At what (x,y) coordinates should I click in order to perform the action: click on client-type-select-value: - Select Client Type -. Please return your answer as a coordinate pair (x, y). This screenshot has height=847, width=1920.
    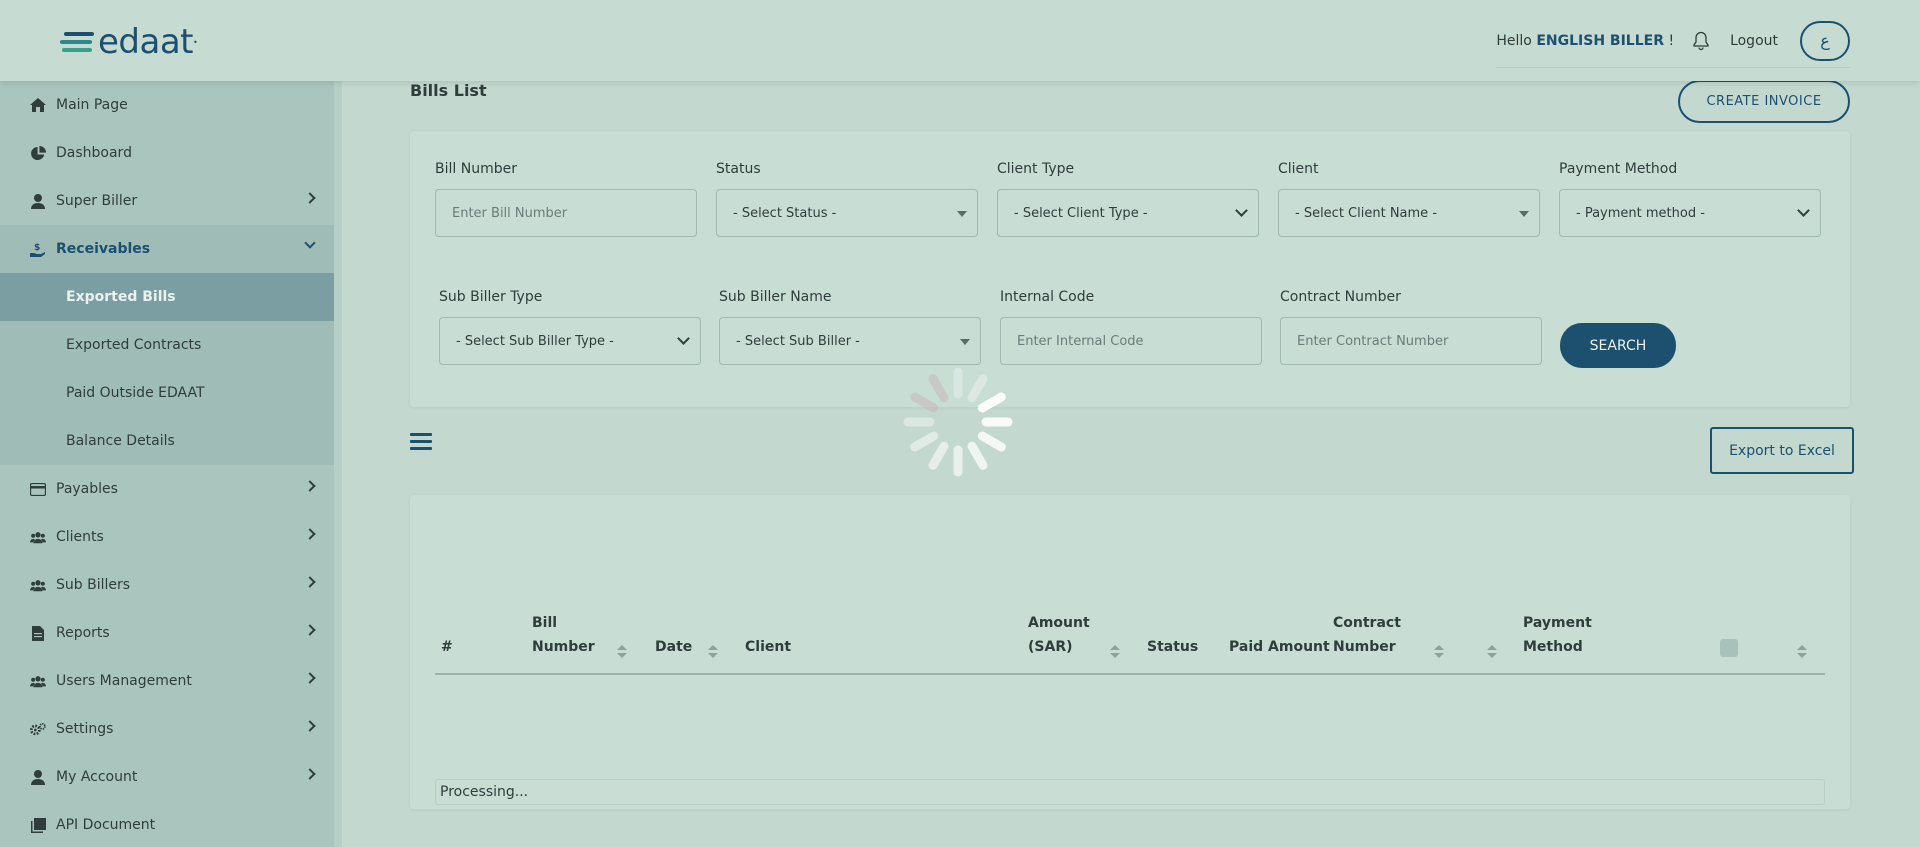
    Looking at the image, I should click on (1081, 213).